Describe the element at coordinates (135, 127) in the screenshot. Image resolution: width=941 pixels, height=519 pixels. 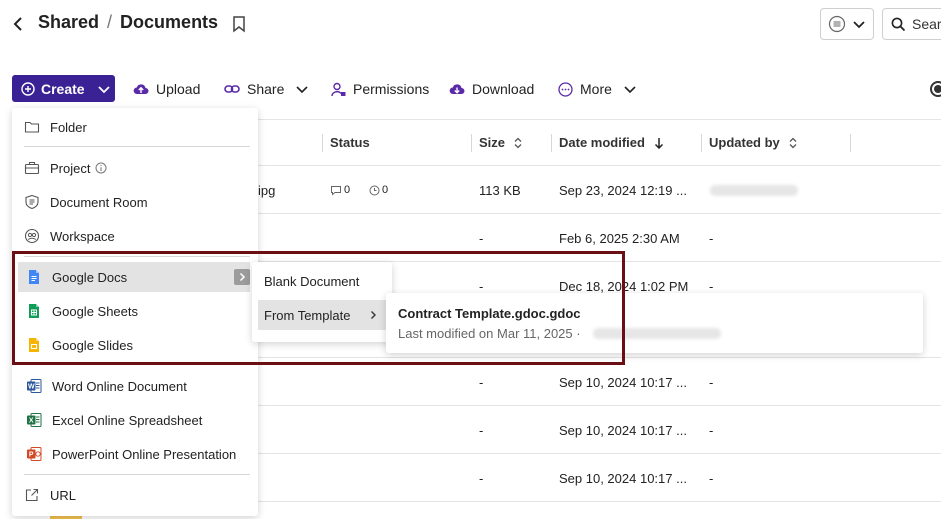
I see `menu-item-folder: Folder` at that location.